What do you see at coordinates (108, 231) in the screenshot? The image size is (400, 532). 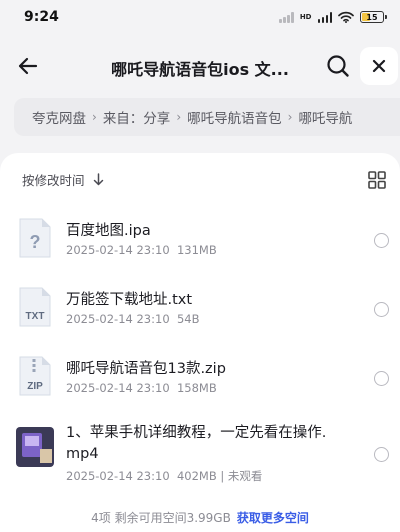 I see `file-name: 百度地图.ipa` at bounding box center [108, 231].